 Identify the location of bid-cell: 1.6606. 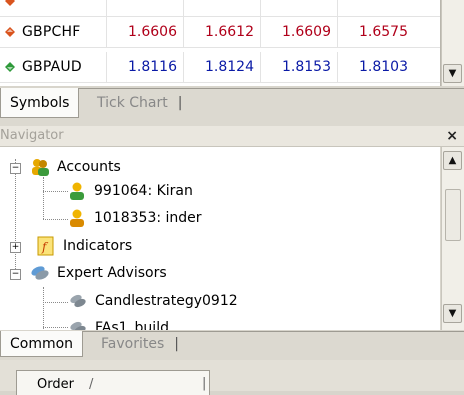
(144, 32).